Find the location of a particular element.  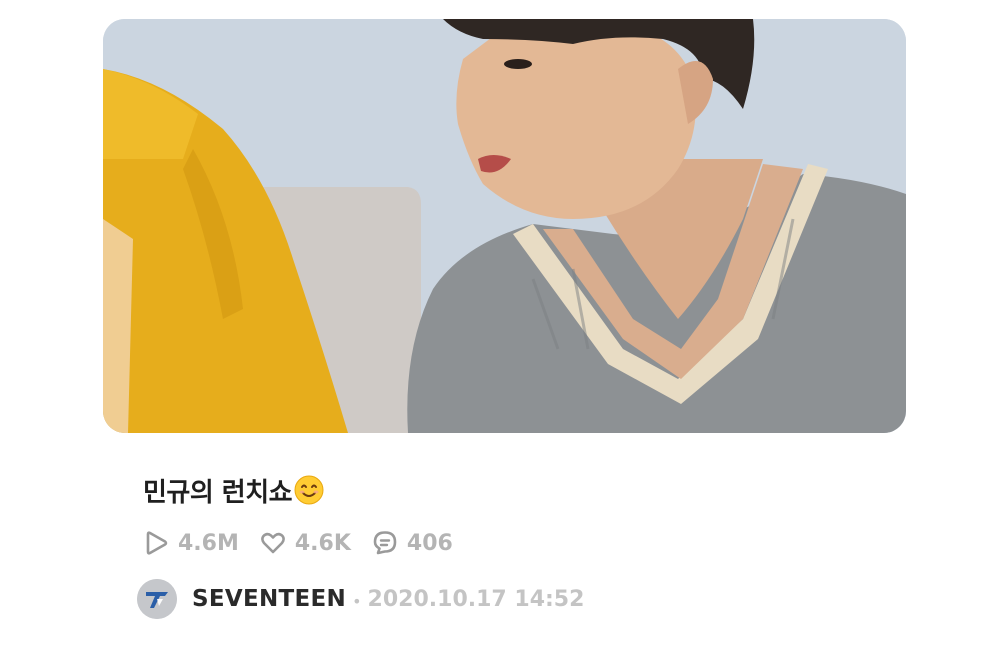

author-row: SEVENTEEN • 2020.10.17 14:52 is located at coordinates (360, 599).